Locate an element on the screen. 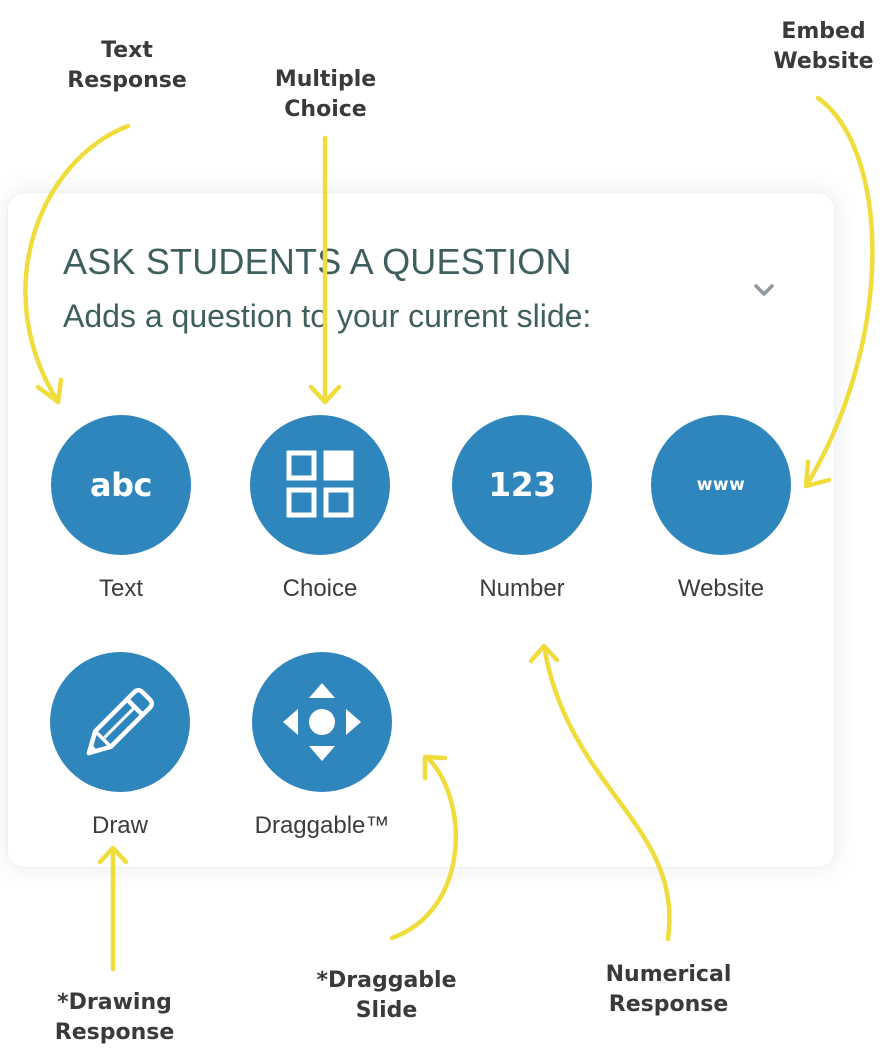 This screenshot has width=891, height=1059. 123-icon: 123 is located at coordinates (522, 484).